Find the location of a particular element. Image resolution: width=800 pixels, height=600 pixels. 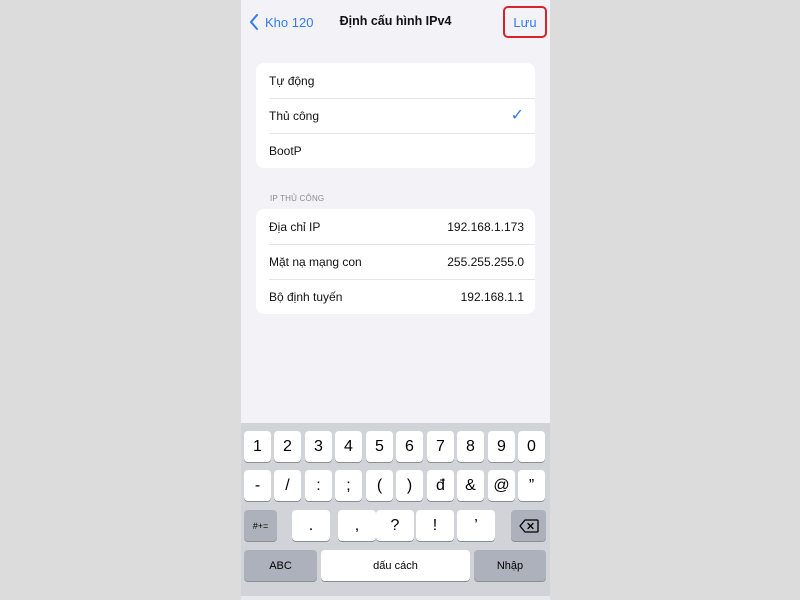

backspace-icon is located at coordinates (528, 525).